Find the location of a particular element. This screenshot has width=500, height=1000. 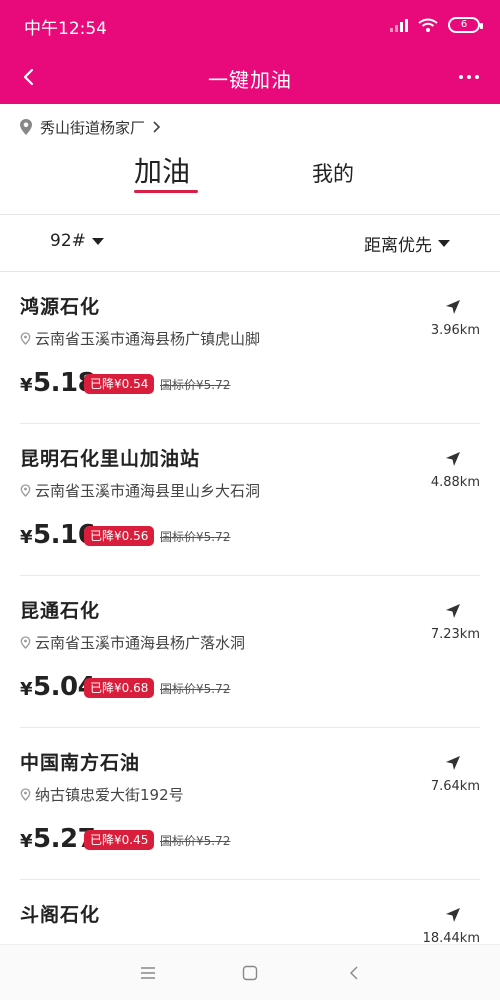

station-name: 斗阁石化 is located at coordinates (60, 915).